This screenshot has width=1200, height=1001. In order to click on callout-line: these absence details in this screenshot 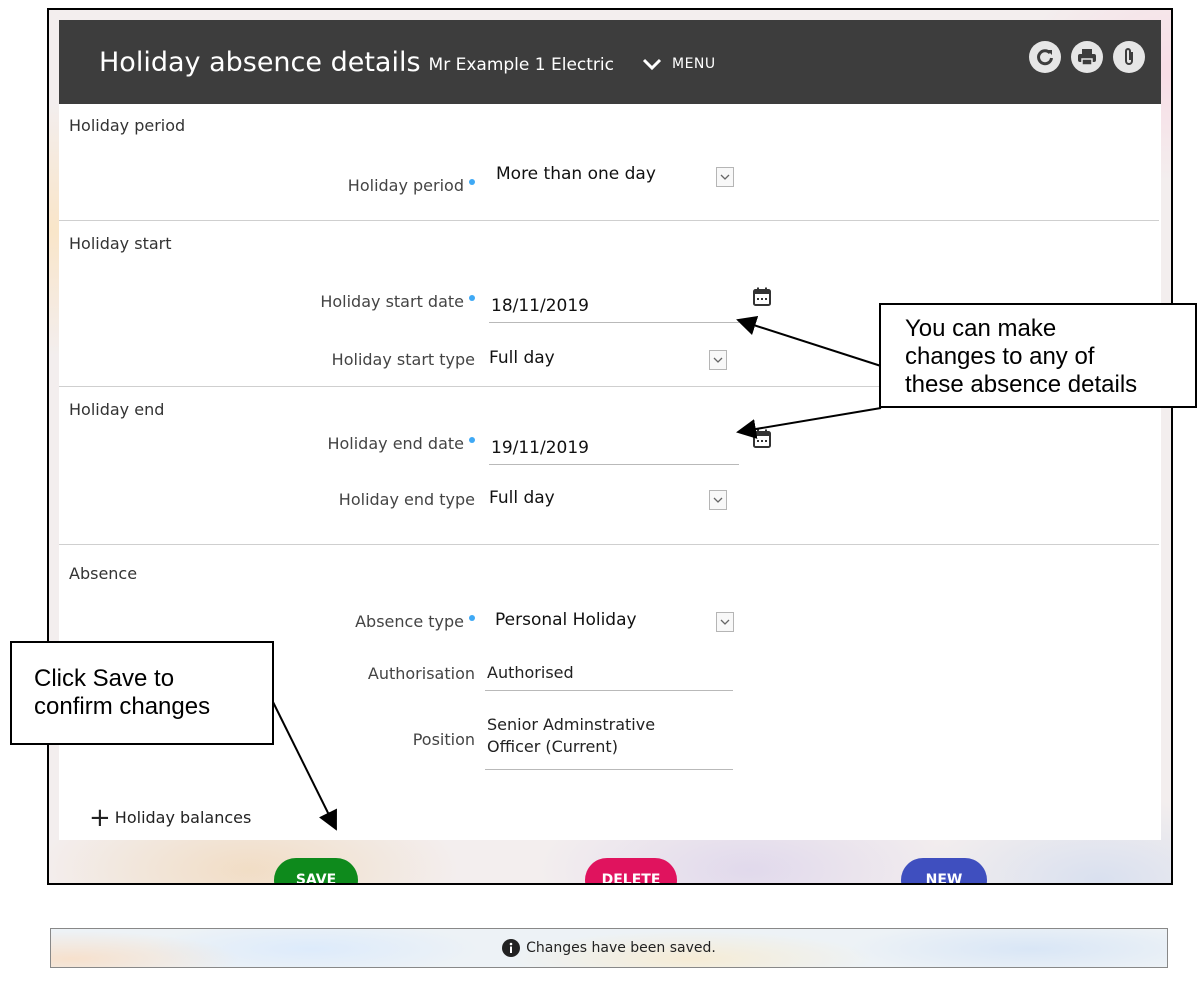, I will do `click(1021, 384)`.